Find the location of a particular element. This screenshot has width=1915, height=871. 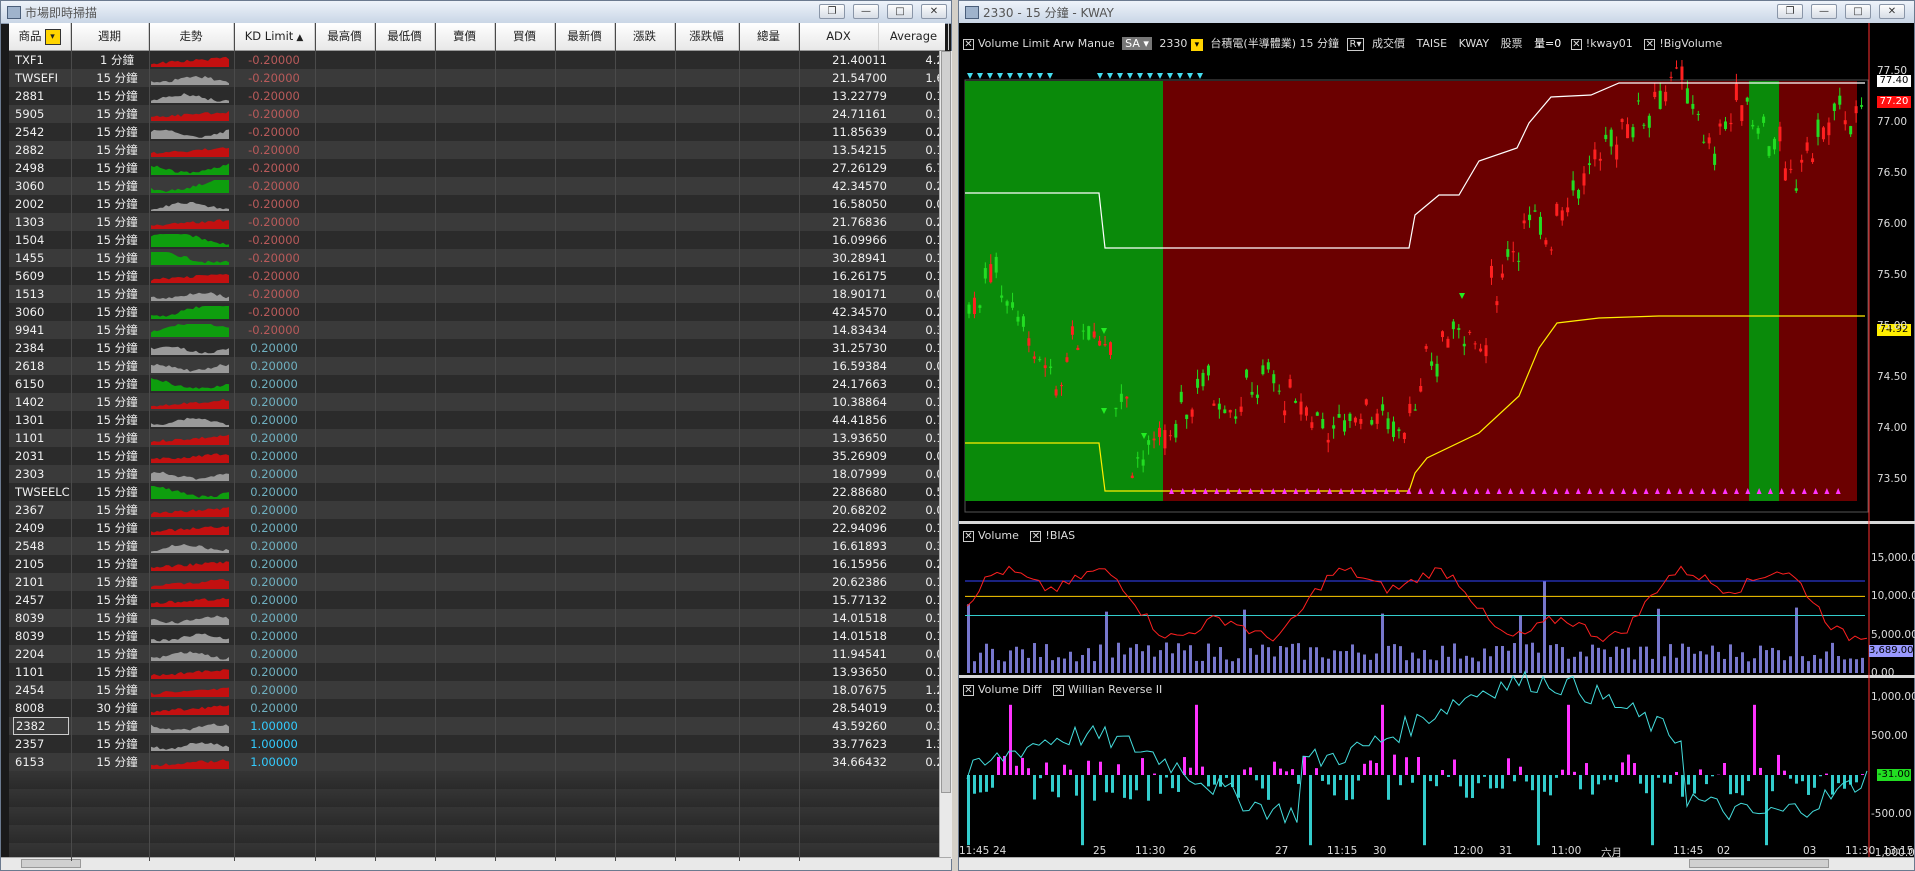

chart-titlebar: 2330 - 15 分鐘 - KWAY ❐ — □ ✕ is located at coordinates (1436, 12).